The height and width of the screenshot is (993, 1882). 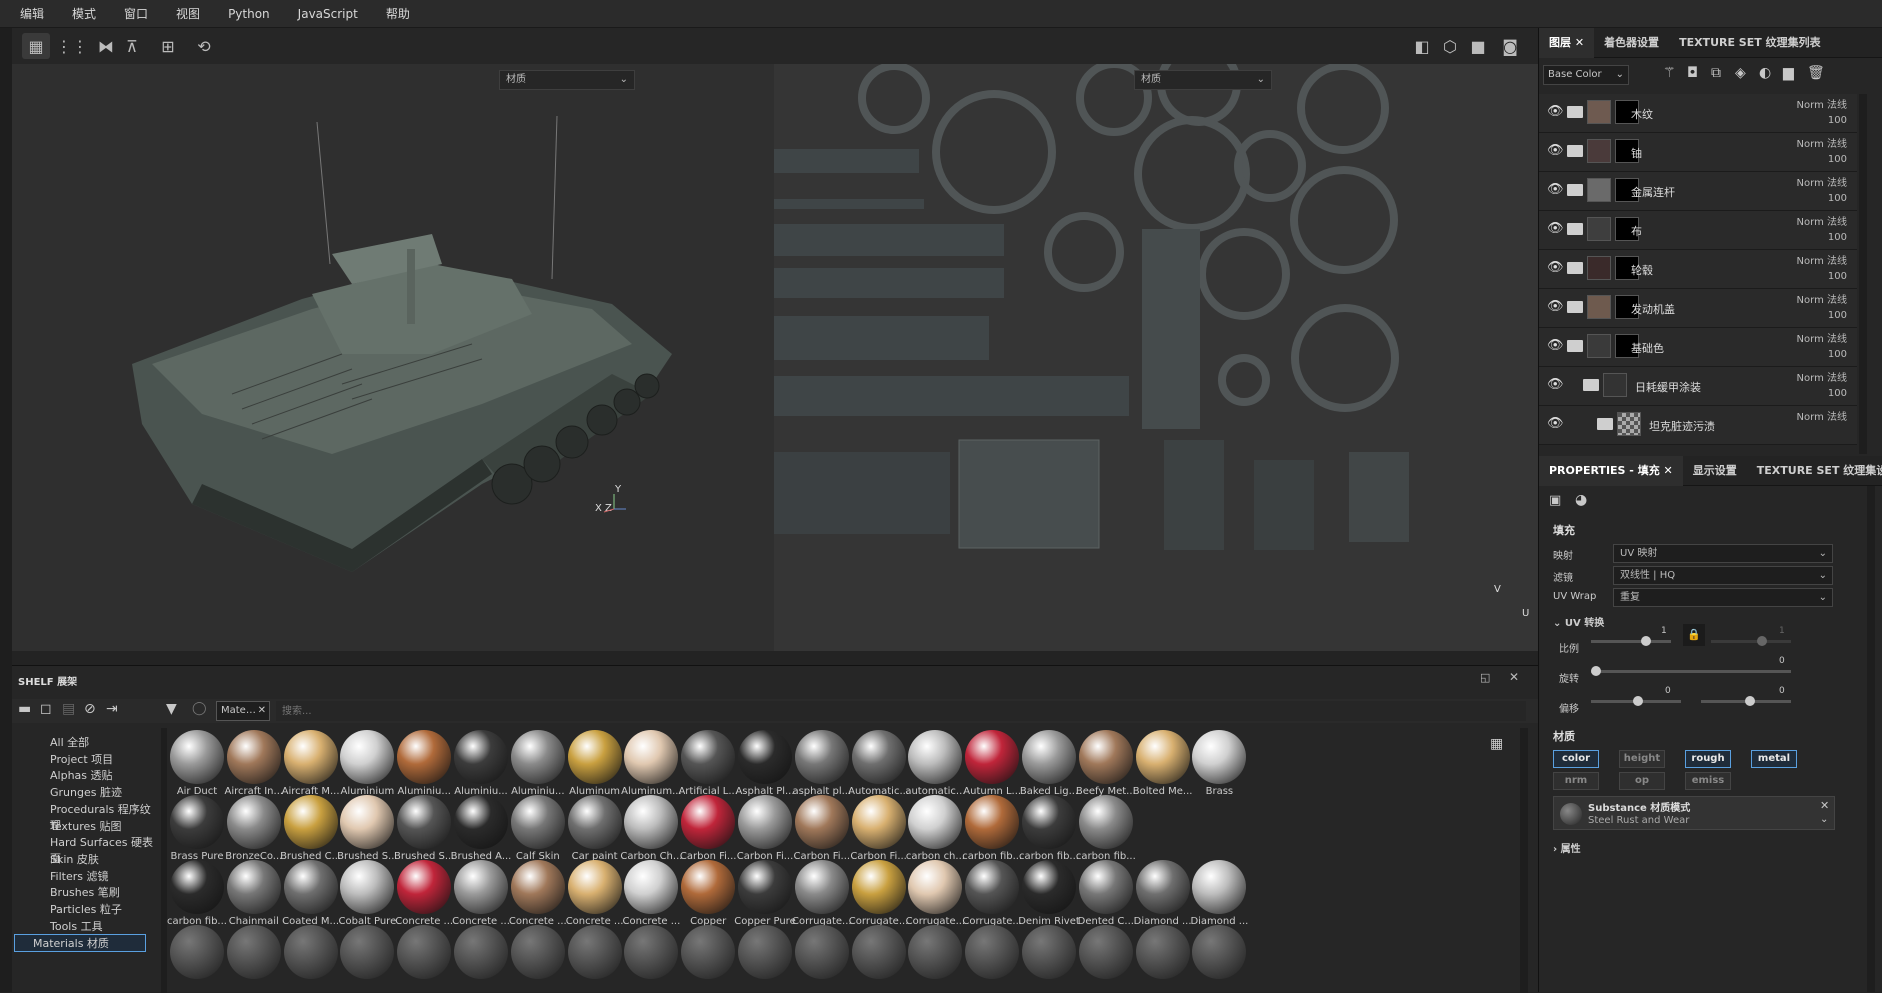 I want to click on channel-chip-color: color, so click(x=1576, y=759).